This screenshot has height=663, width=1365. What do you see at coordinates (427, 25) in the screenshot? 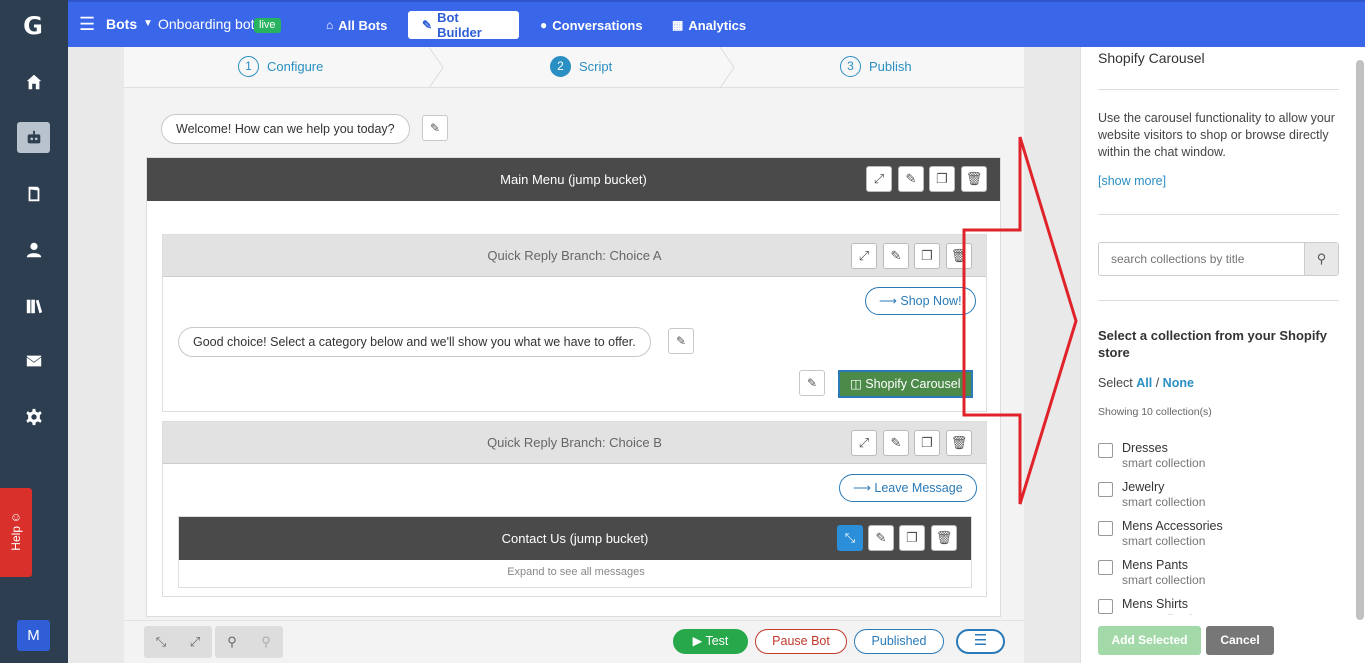
I see `pencil-icon: ✎` at bounding box center [427, 25].